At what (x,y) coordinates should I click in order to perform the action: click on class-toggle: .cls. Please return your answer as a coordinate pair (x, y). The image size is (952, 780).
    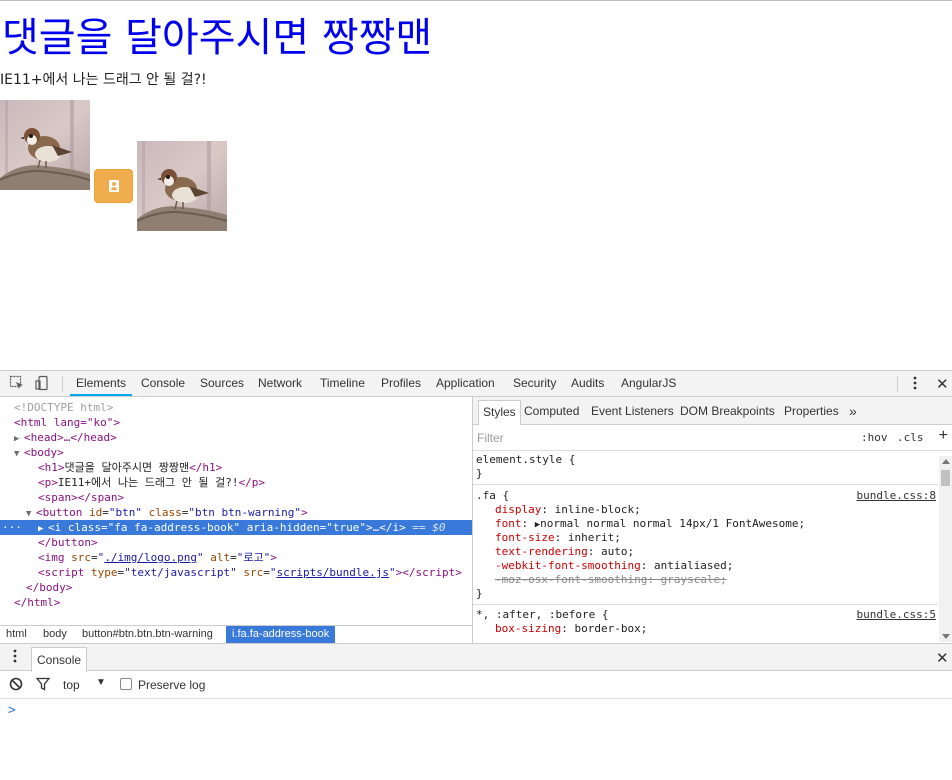
    Looking at the image, I should click on (910, 437).